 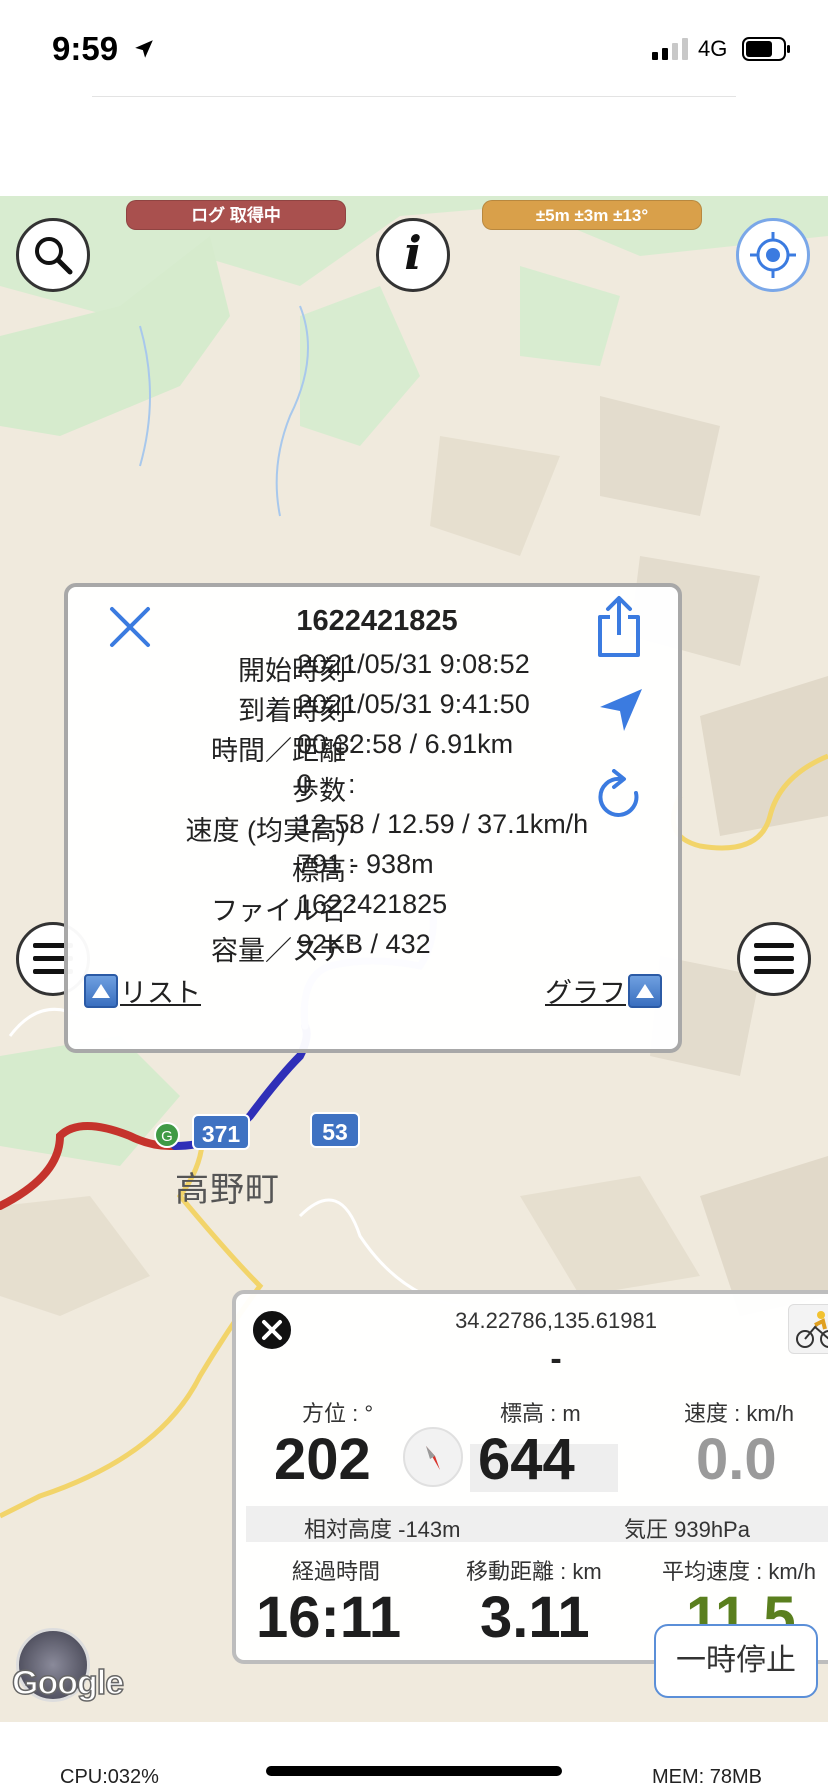 What do you see at coordinates (335, 1130) in the screenshot?
I see `route-badge-53: 53` at bounding box center [335, 1130].